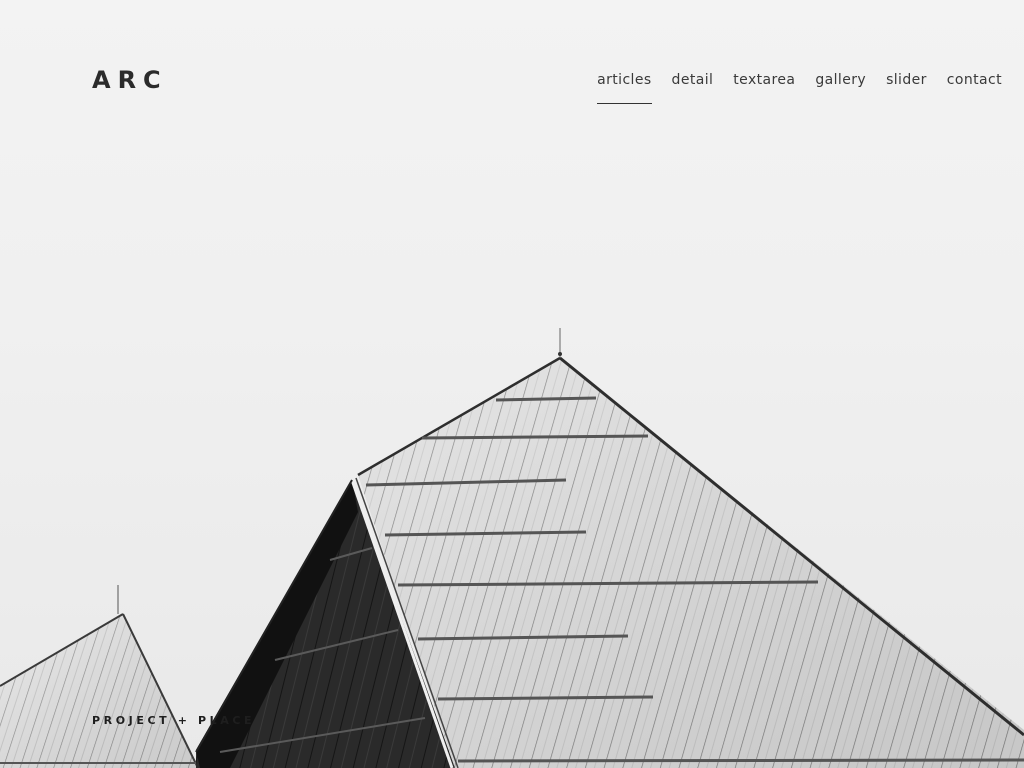 The image size is (1024, 768). What do you see at coordinates (100, 676) in the screenshot?
I see `small-pyramid` at bounding box center [100, 676].